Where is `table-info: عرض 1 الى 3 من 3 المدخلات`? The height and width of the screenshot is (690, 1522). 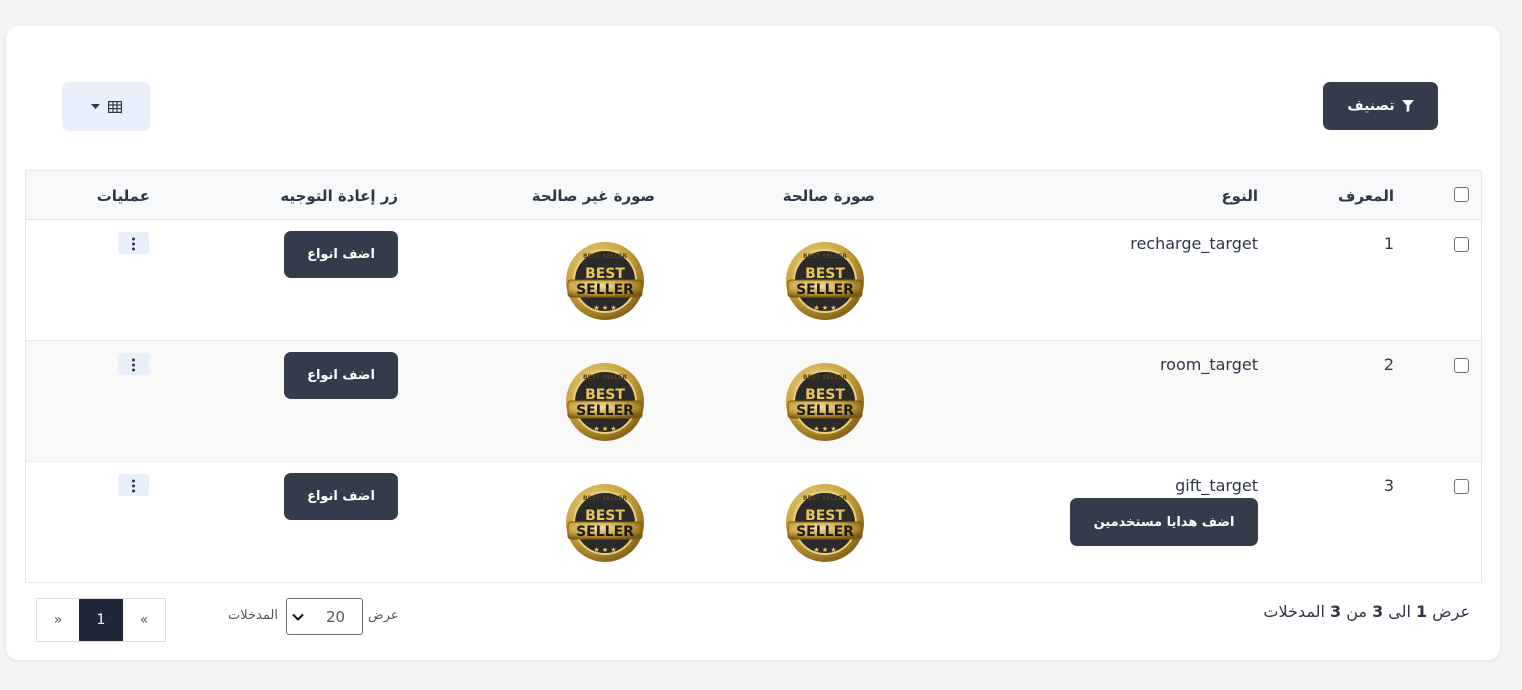
table-info: عرض 1 الى 3 من 3 المدخلات is located at coordinates (1366, 611).